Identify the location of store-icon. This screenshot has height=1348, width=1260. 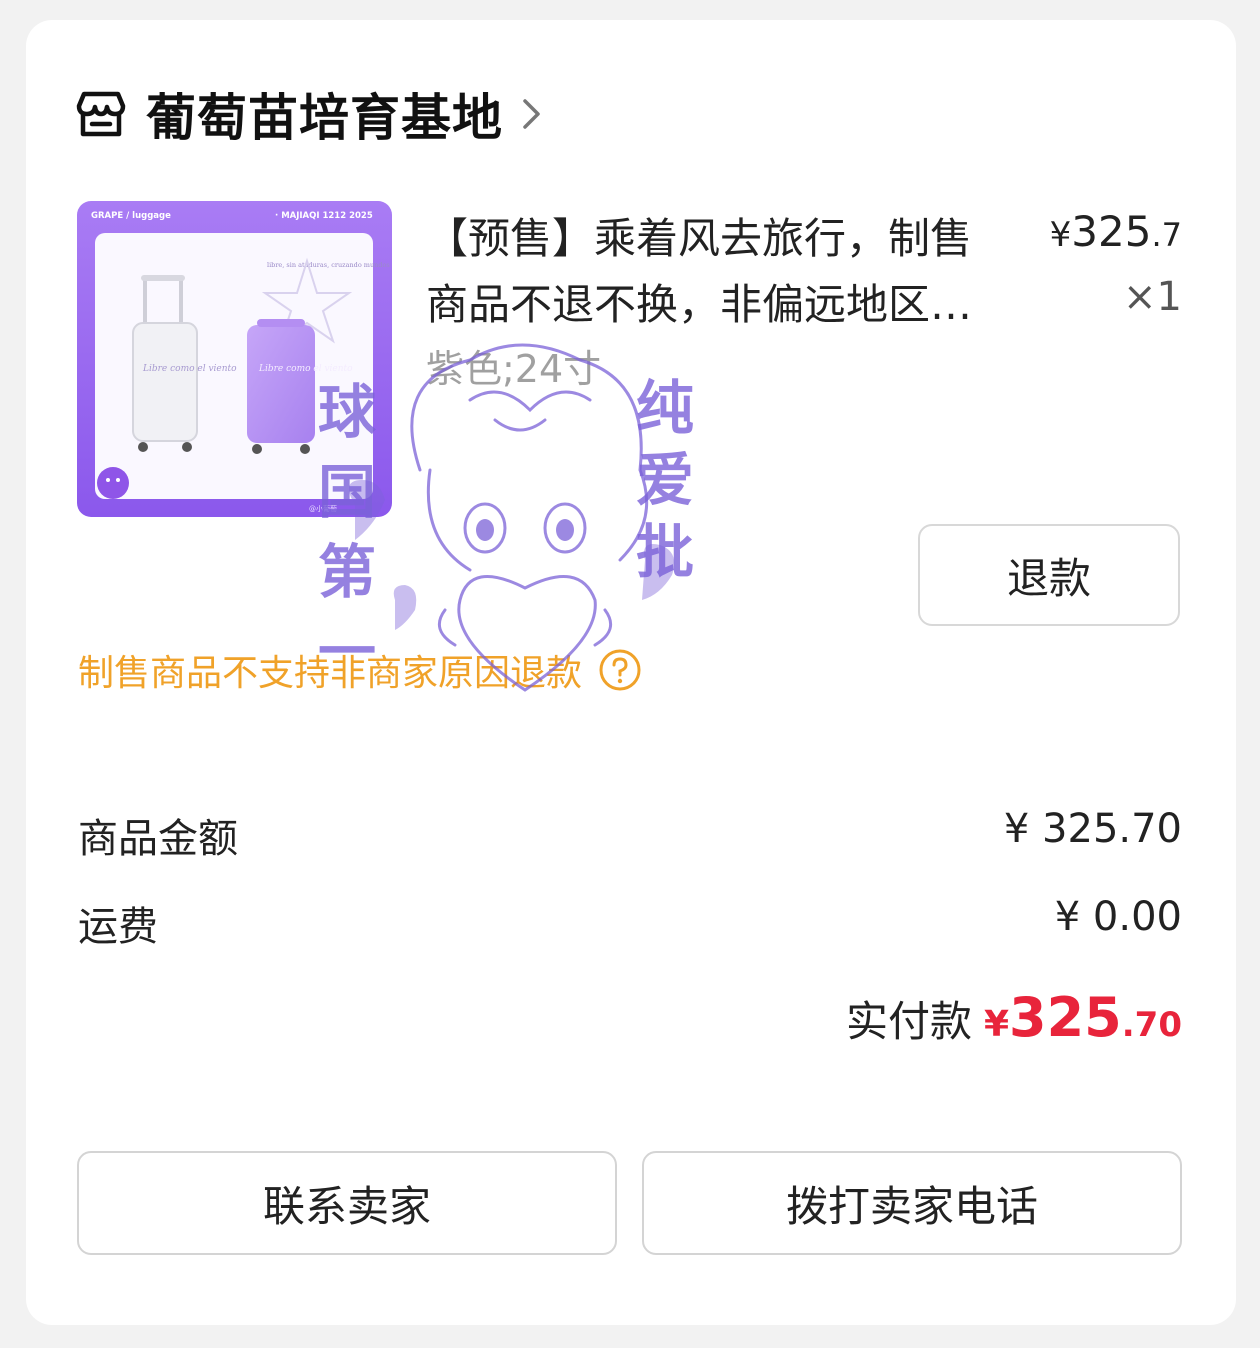
(101, 114).